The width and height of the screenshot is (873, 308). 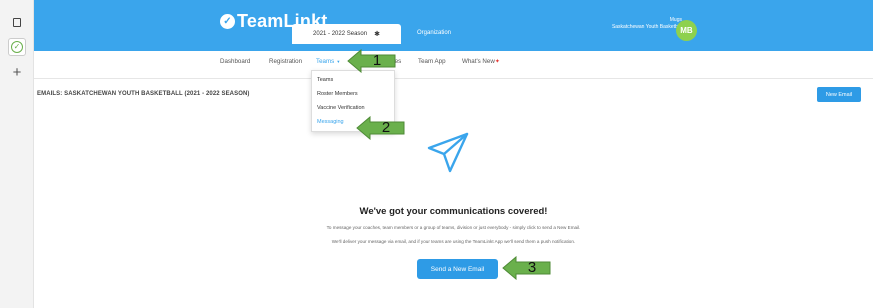 I want to click on empty-state-heading: We've got your communications covered!, so click(x=453, y=211).